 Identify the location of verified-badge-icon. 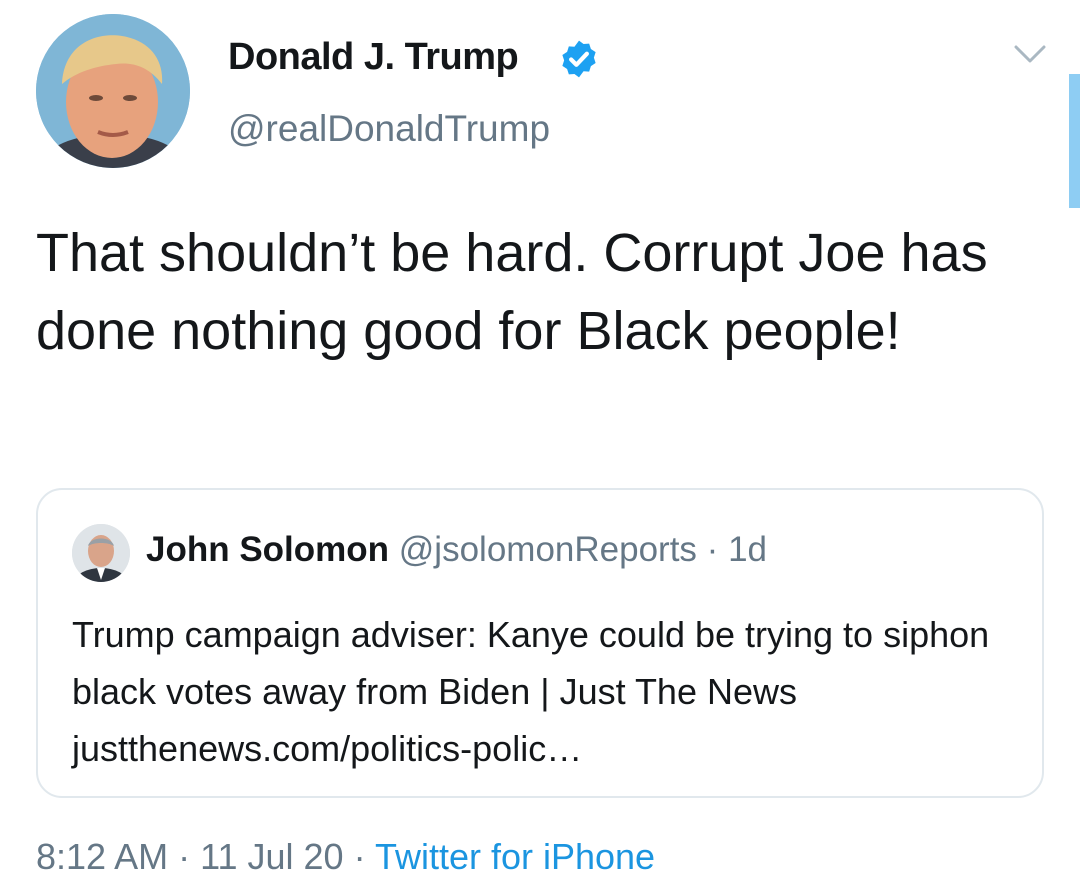
(579, 59).